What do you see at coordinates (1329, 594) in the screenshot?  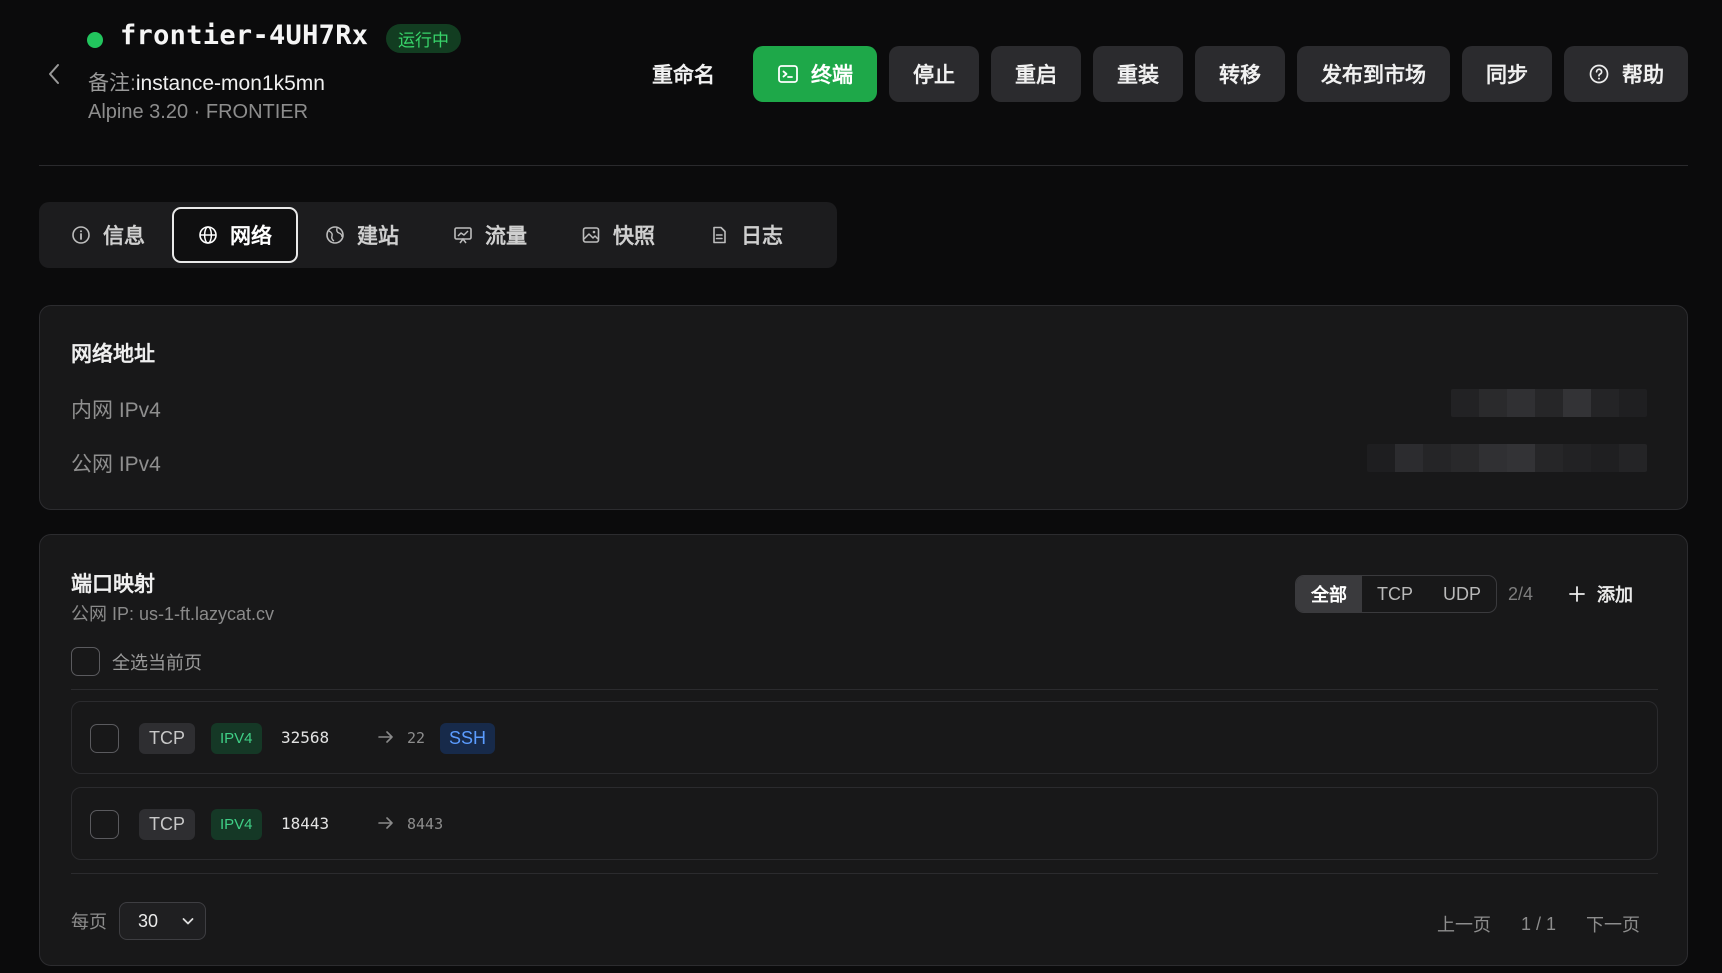 I see `filter-all: 全部` at bounding box center [1329, 594].